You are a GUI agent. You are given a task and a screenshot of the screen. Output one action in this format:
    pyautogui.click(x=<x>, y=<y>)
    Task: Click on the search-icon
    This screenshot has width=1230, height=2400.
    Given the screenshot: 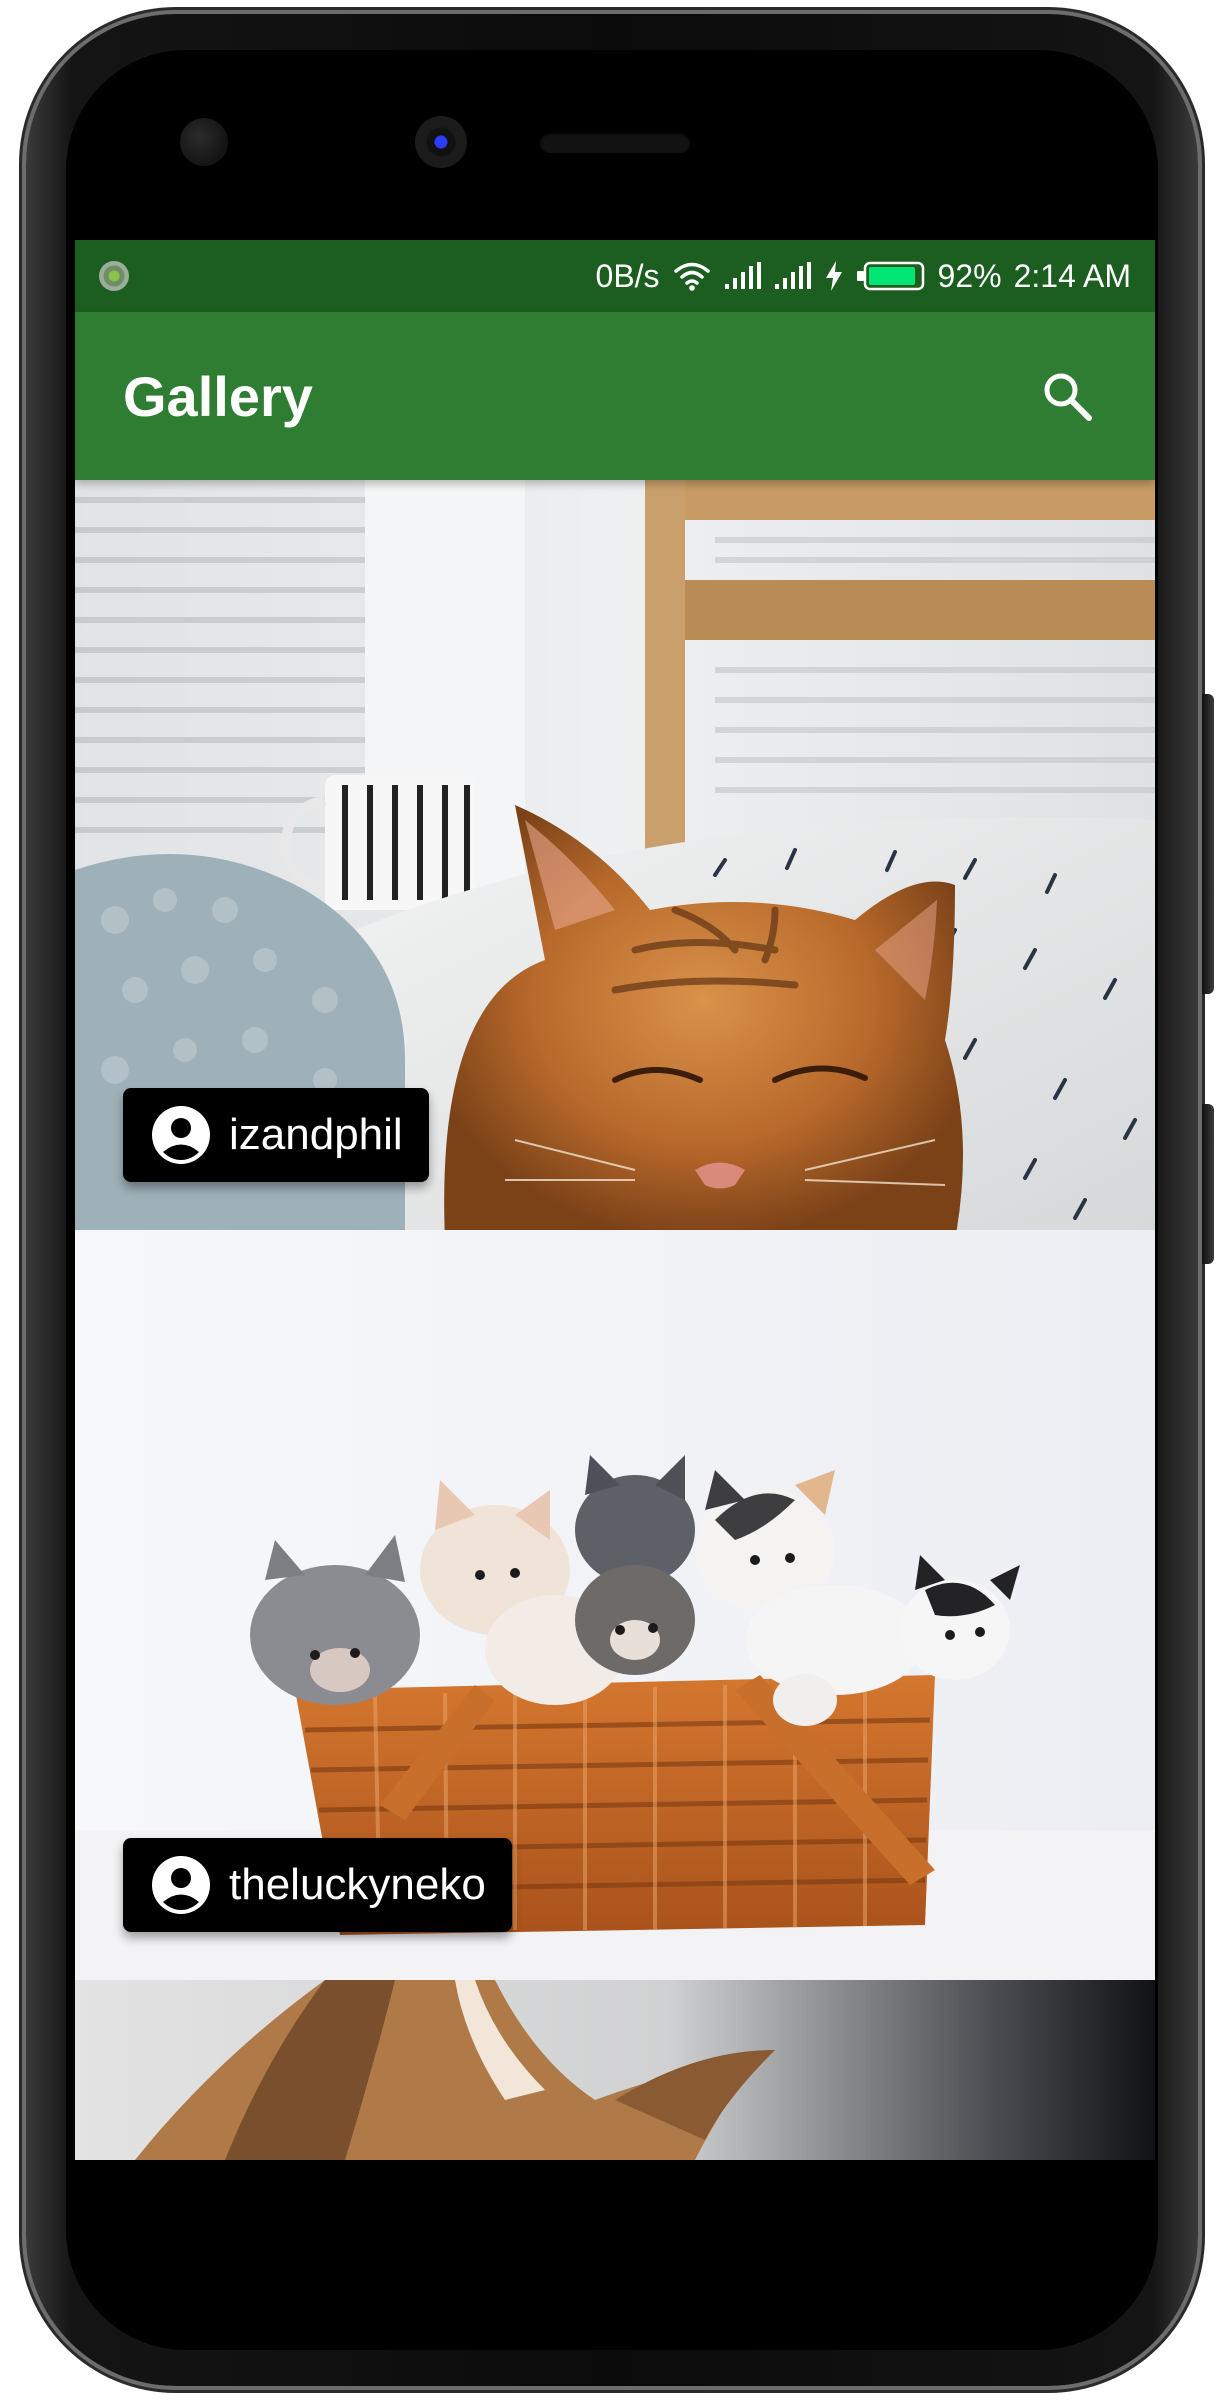 What is the action you would take?
    pyautogui.click(x=1068, y=397)
    